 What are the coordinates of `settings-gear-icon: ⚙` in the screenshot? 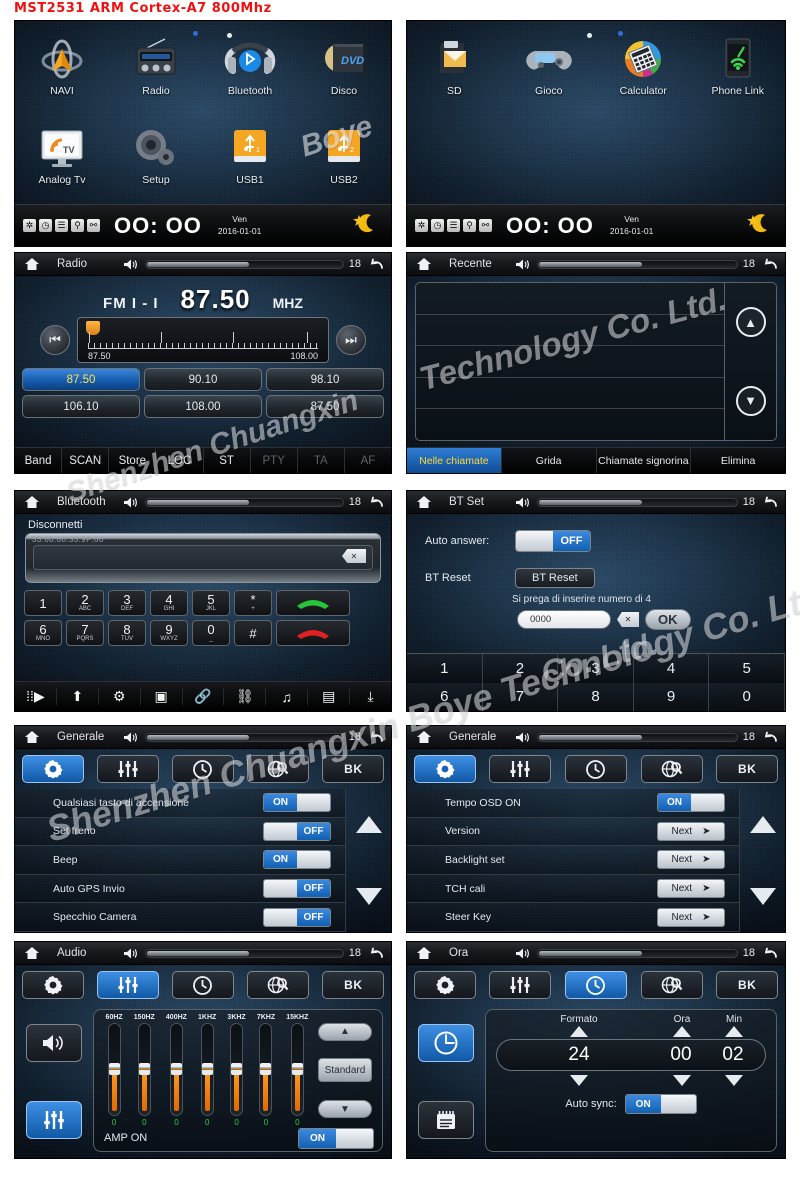 It's located at (120, 696).